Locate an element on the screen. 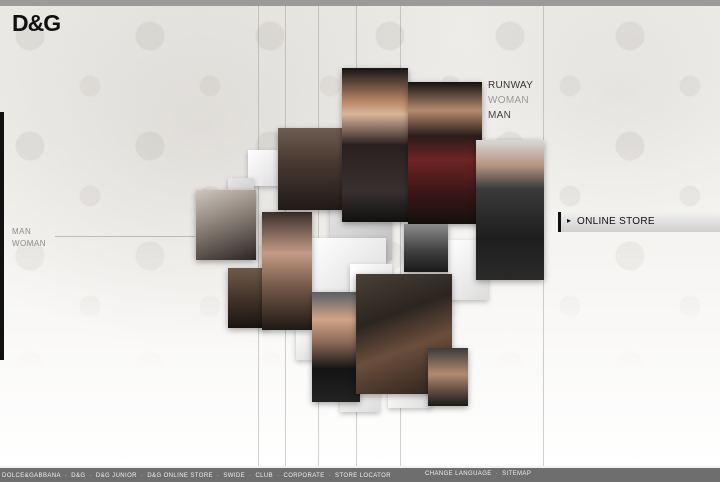 Image resolution: width=720 pixels, height=482 pixels. footer-link-dg: D&G is located at coordinates (78, 476).